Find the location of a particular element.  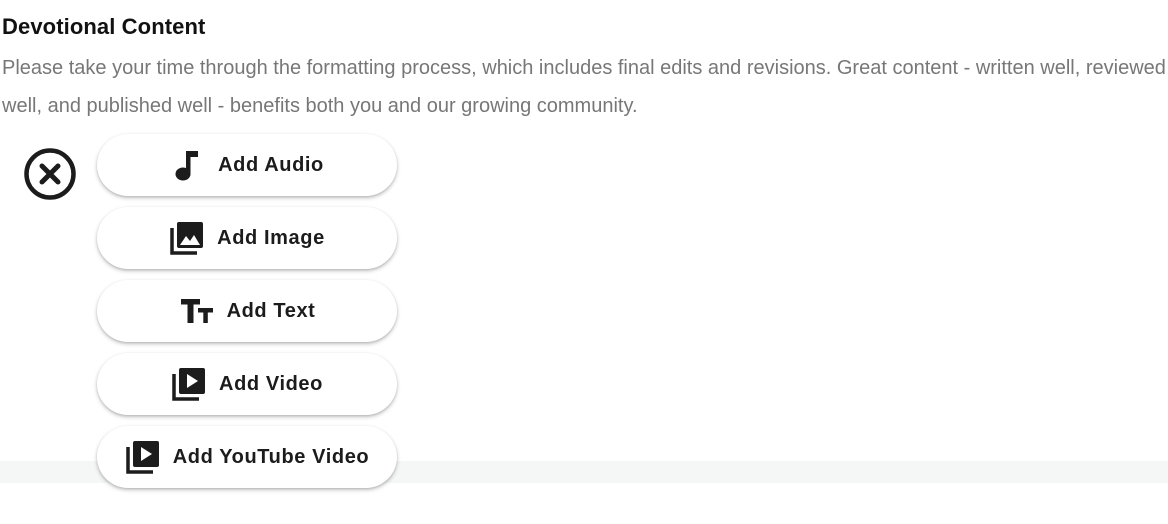

add-video-button: Add Video is located at coordinates (247, 384).